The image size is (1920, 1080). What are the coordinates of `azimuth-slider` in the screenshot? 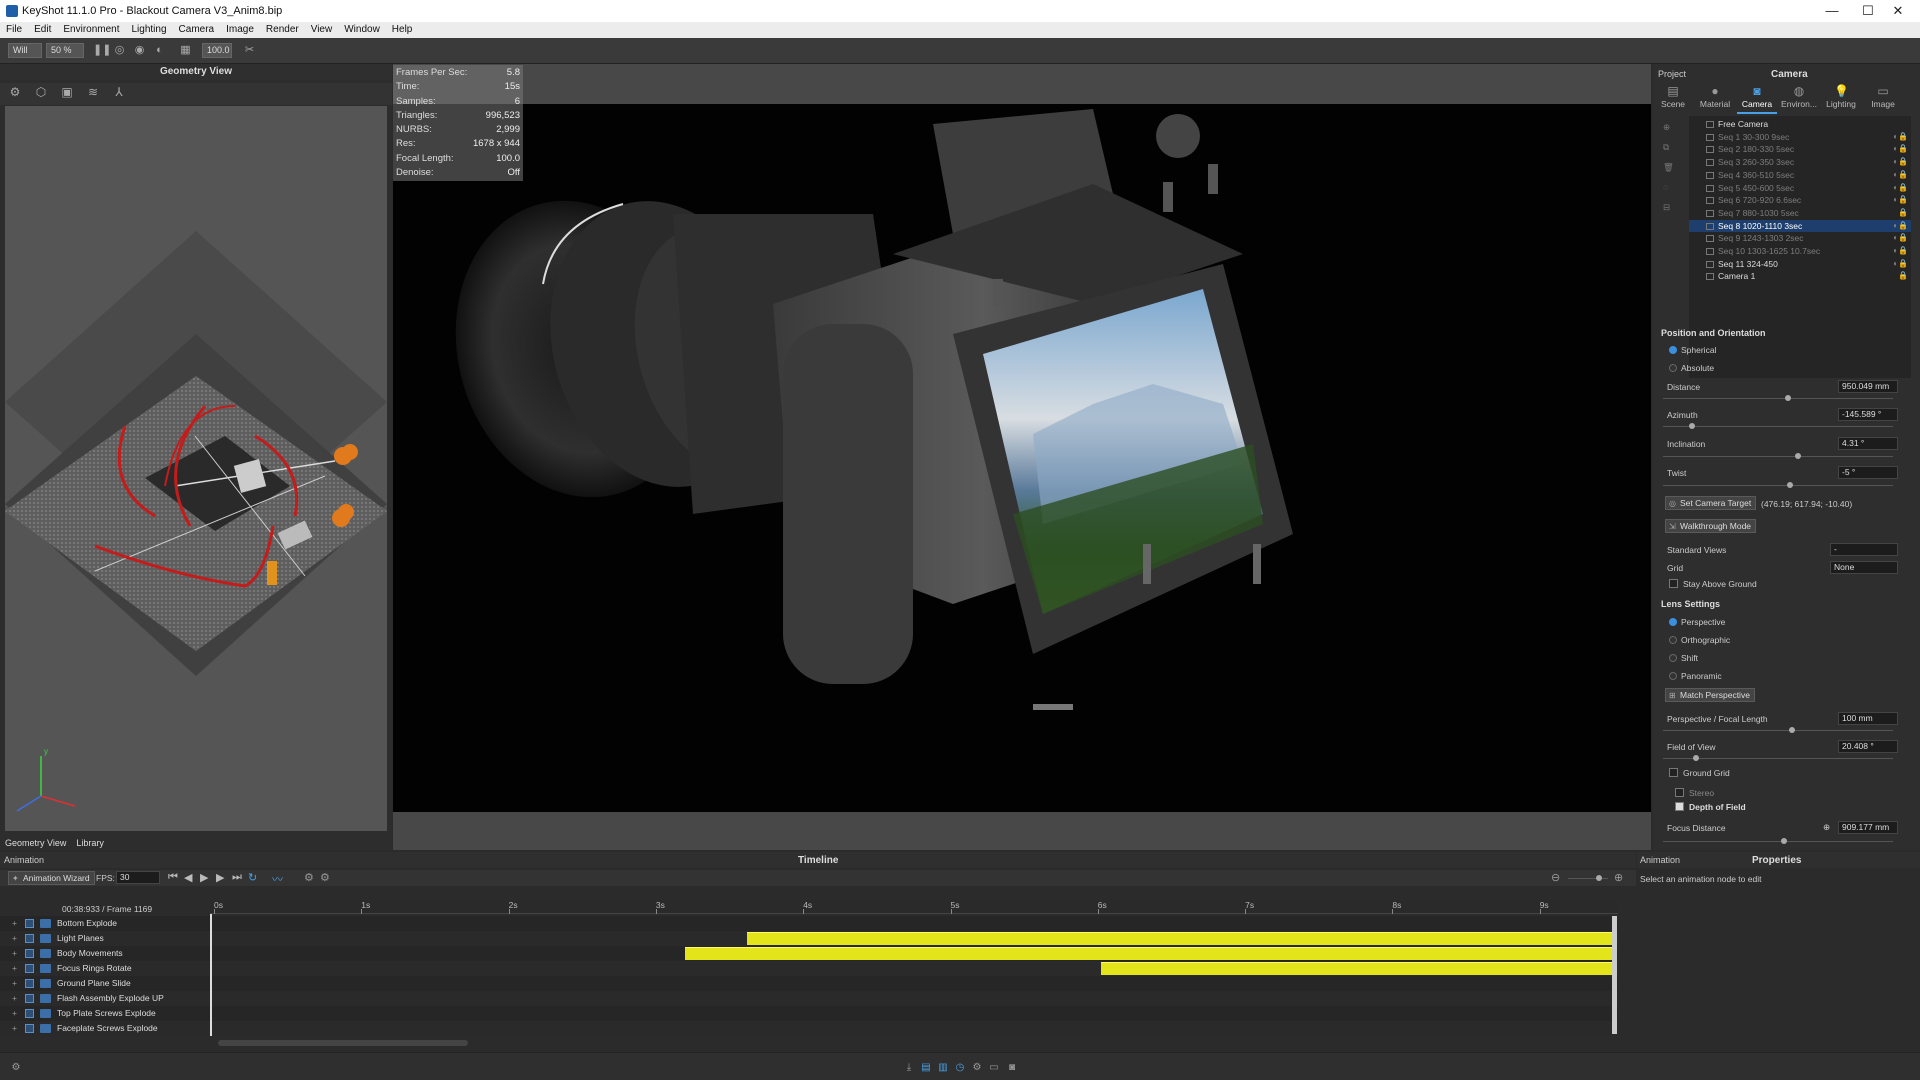 It's located at (1778, 426).